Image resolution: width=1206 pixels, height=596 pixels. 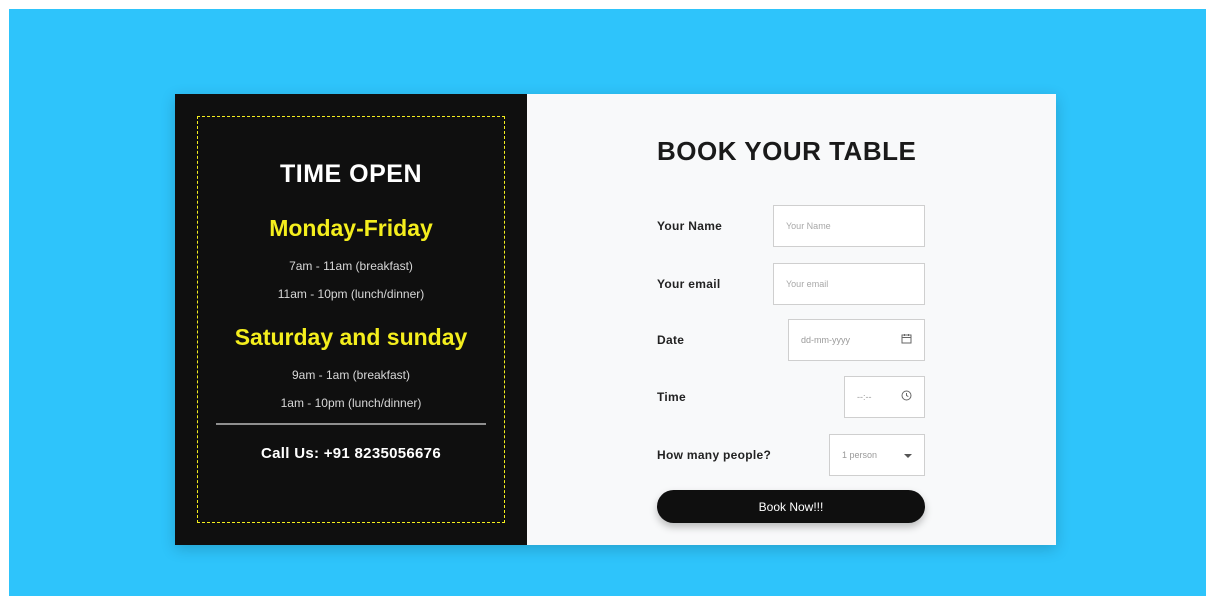 I want to click on time-label: Time, so click(x=671, y=397).